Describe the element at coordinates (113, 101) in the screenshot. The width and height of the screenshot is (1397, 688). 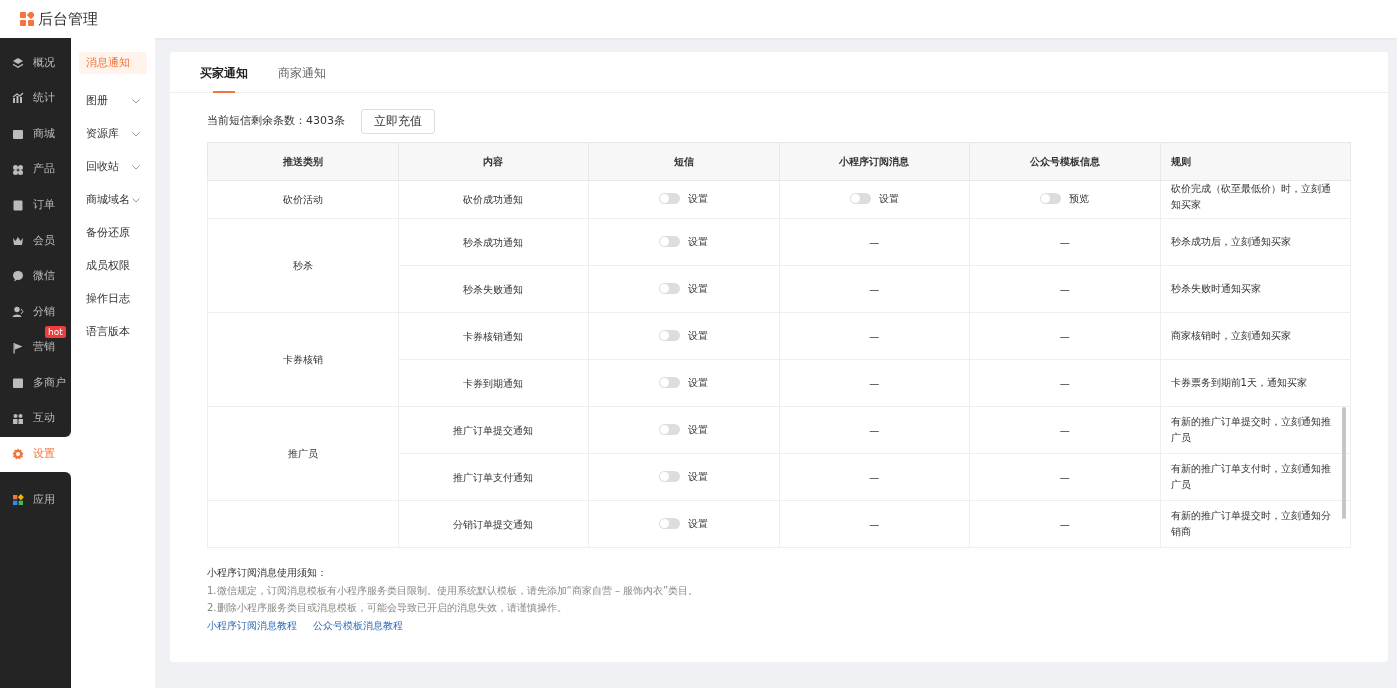
I see `menu-item: 图册` at that location.